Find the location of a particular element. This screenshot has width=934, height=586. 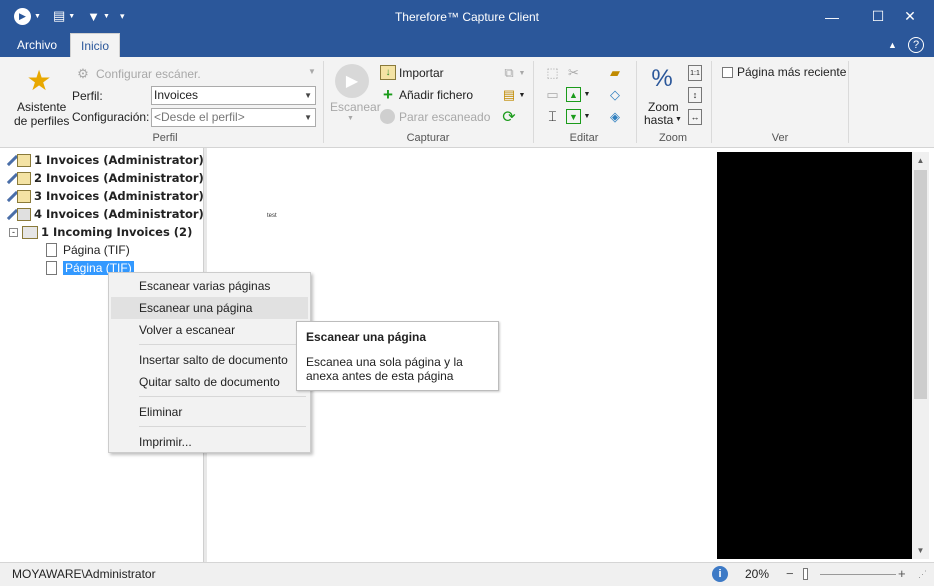

maximize-button: ☐ is located at coordinates (878, 16).